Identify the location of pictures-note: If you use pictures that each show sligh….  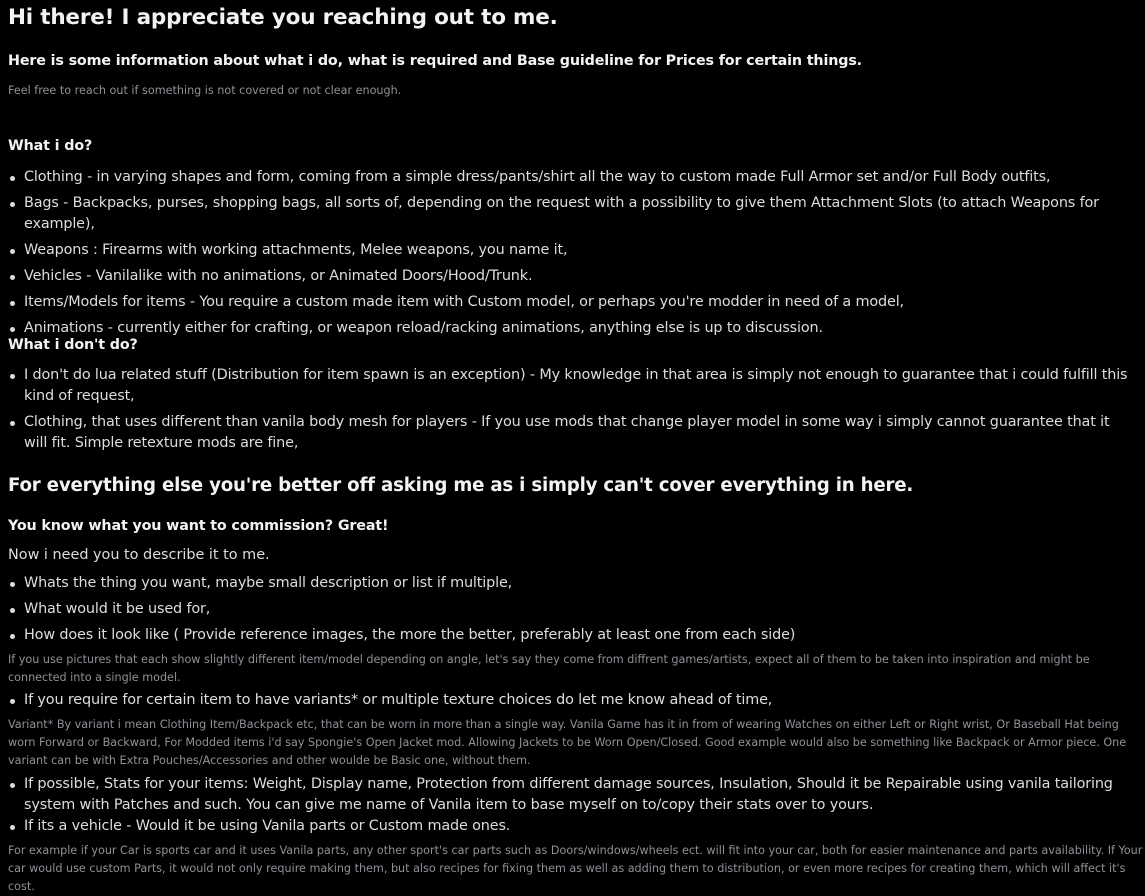
(549, 668).